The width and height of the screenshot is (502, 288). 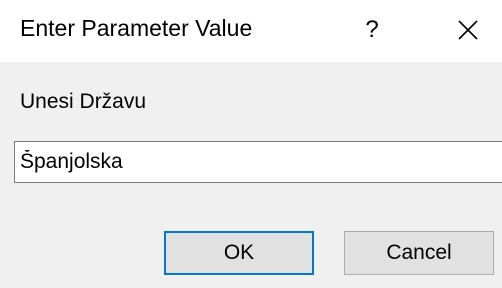 I want to click on ok-button: OK, so click(x=239, y=253).